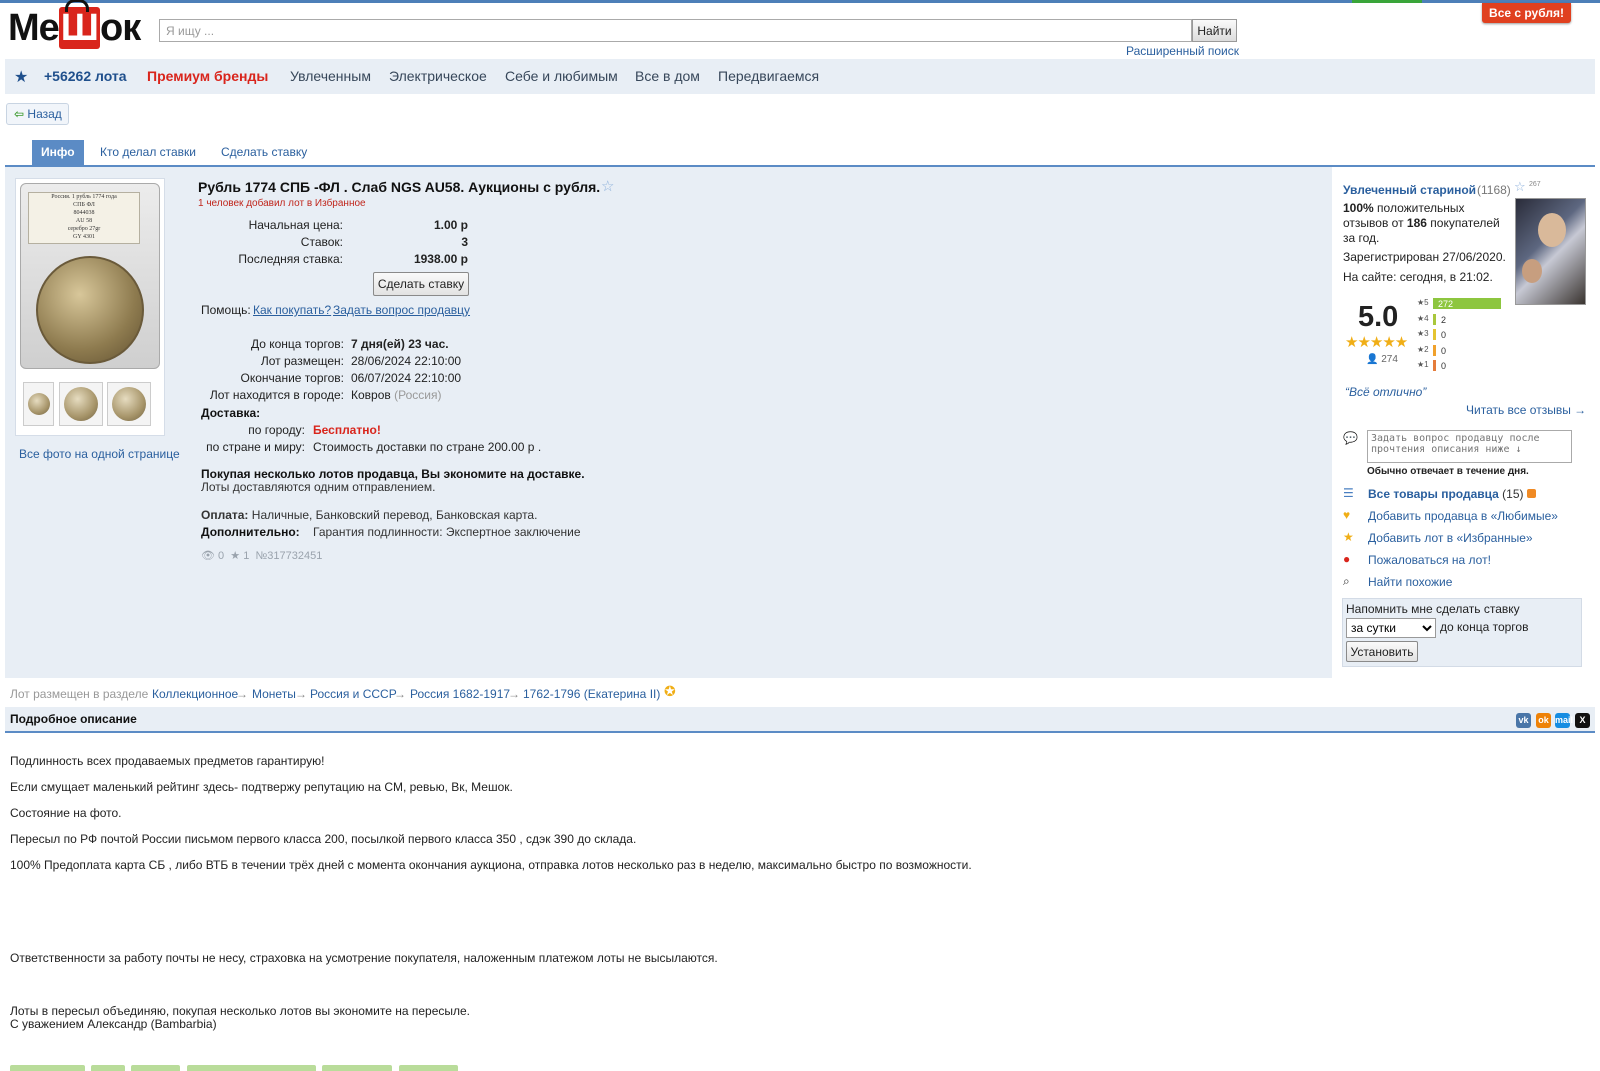 The width and height of the screenshot is (1600, 1071). What do you see at coordinates (37, 114) in the screenshot?
I see `back-button: ⇦ Назад` at bounding box center [37, 114].